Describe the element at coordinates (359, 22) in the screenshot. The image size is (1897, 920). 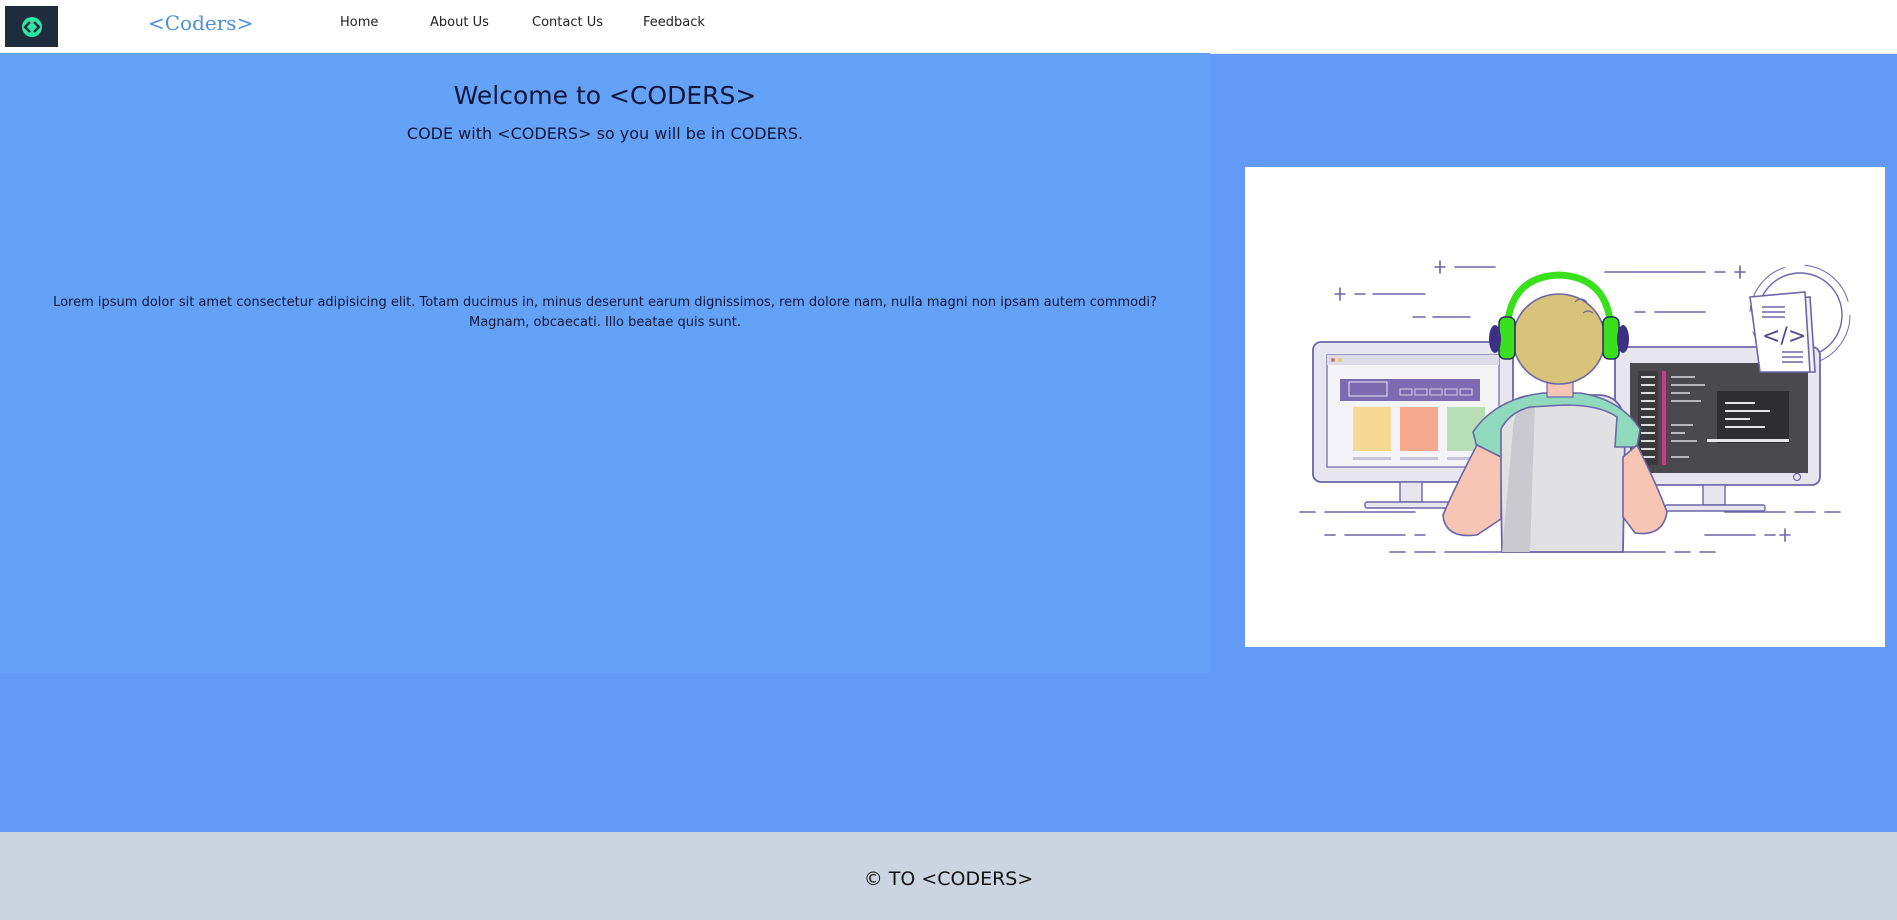
I see `nav-home: Home` at that location.